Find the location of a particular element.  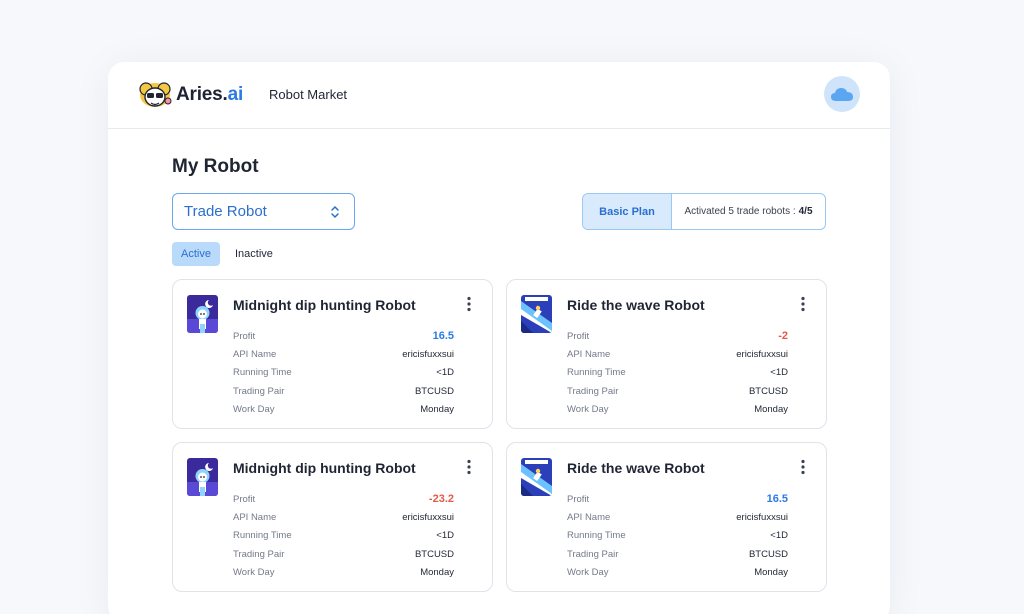

robot-type-select: Trade Robot is located at coordinates (263, 211).